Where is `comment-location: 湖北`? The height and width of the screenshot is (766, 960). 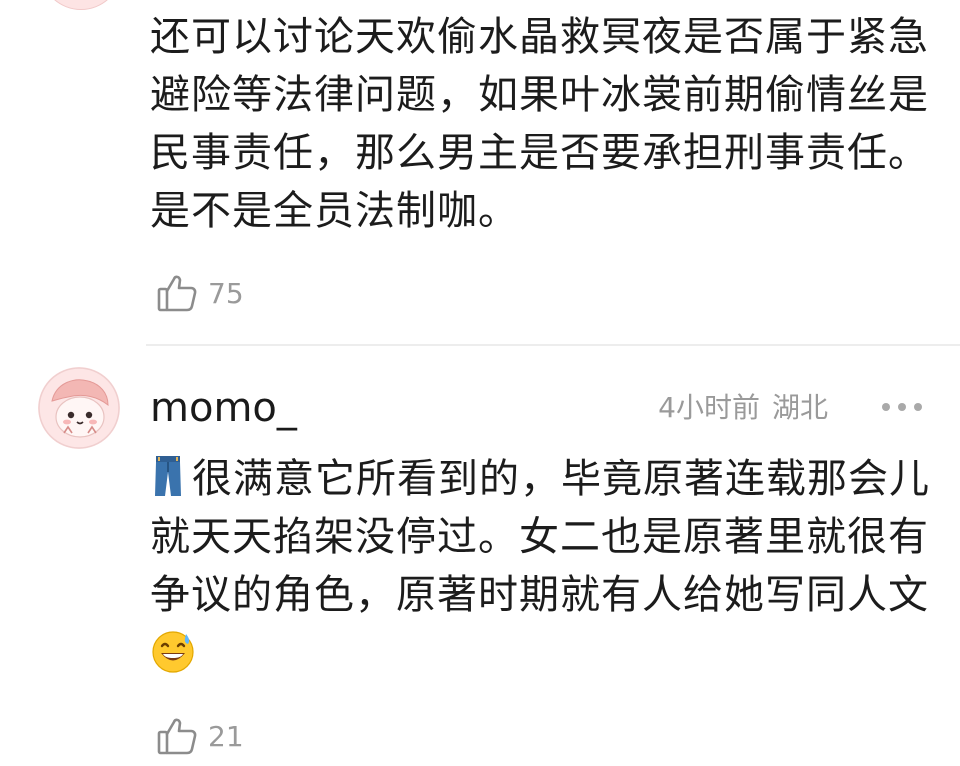
comment-location: 湖北 is located at coordinates (799, 407).